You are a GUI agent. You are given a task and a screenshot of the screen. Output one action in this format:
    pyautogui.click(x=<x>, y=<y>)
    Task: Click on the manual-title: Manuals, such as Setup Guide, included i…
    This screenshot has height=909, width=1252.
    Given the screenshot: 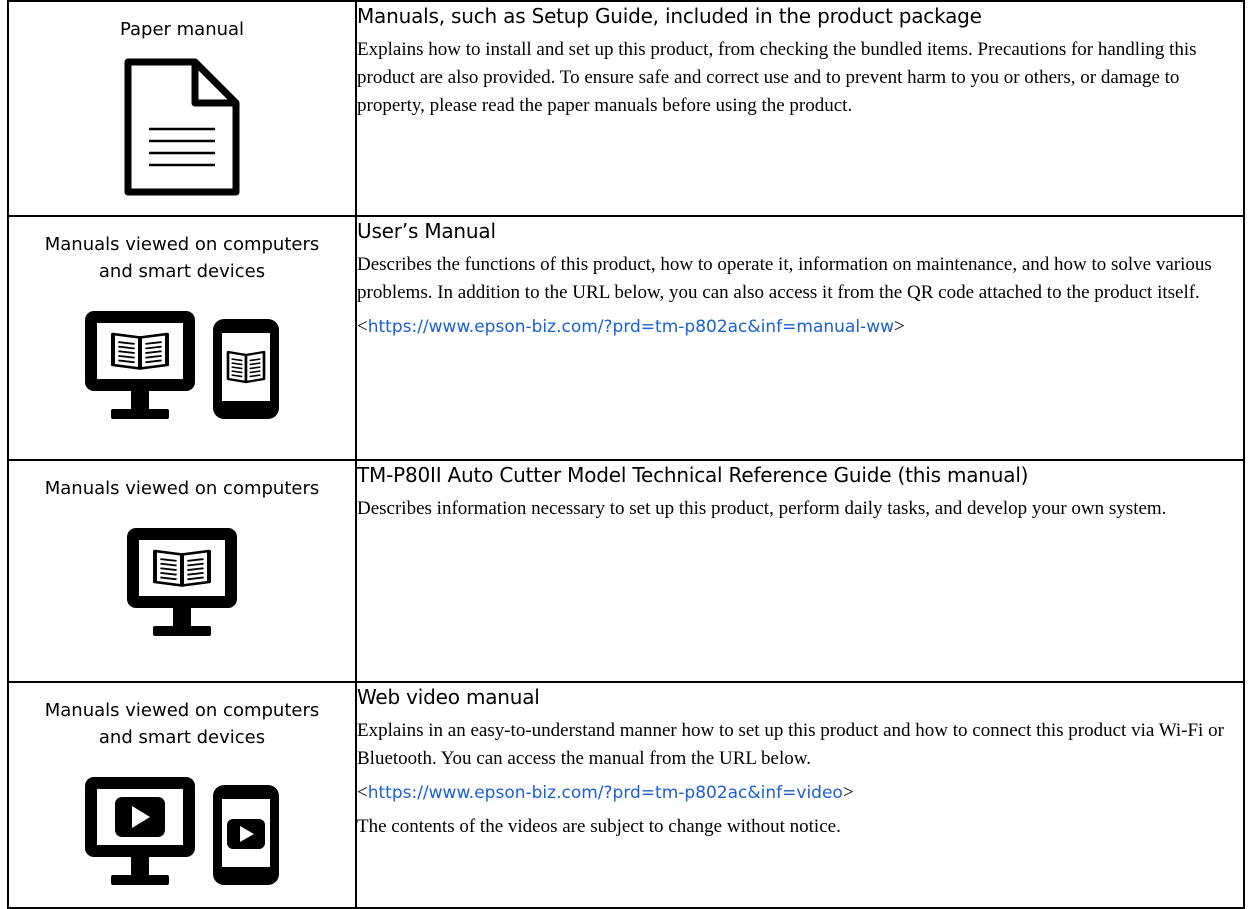 What is the action you would take?
    pyautogui.click(x=669, y=16)
    